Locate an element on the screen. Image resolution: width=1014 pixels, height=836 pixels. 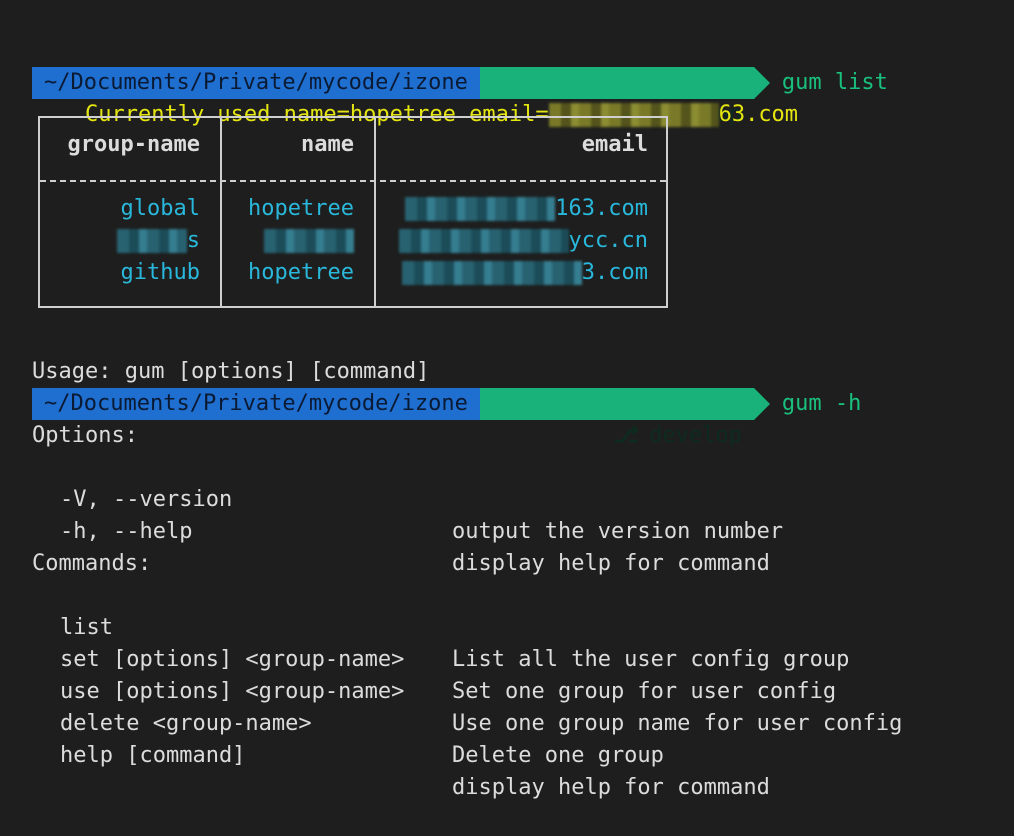
command-row: list List all the user config group is located at coordinates (522, 626).